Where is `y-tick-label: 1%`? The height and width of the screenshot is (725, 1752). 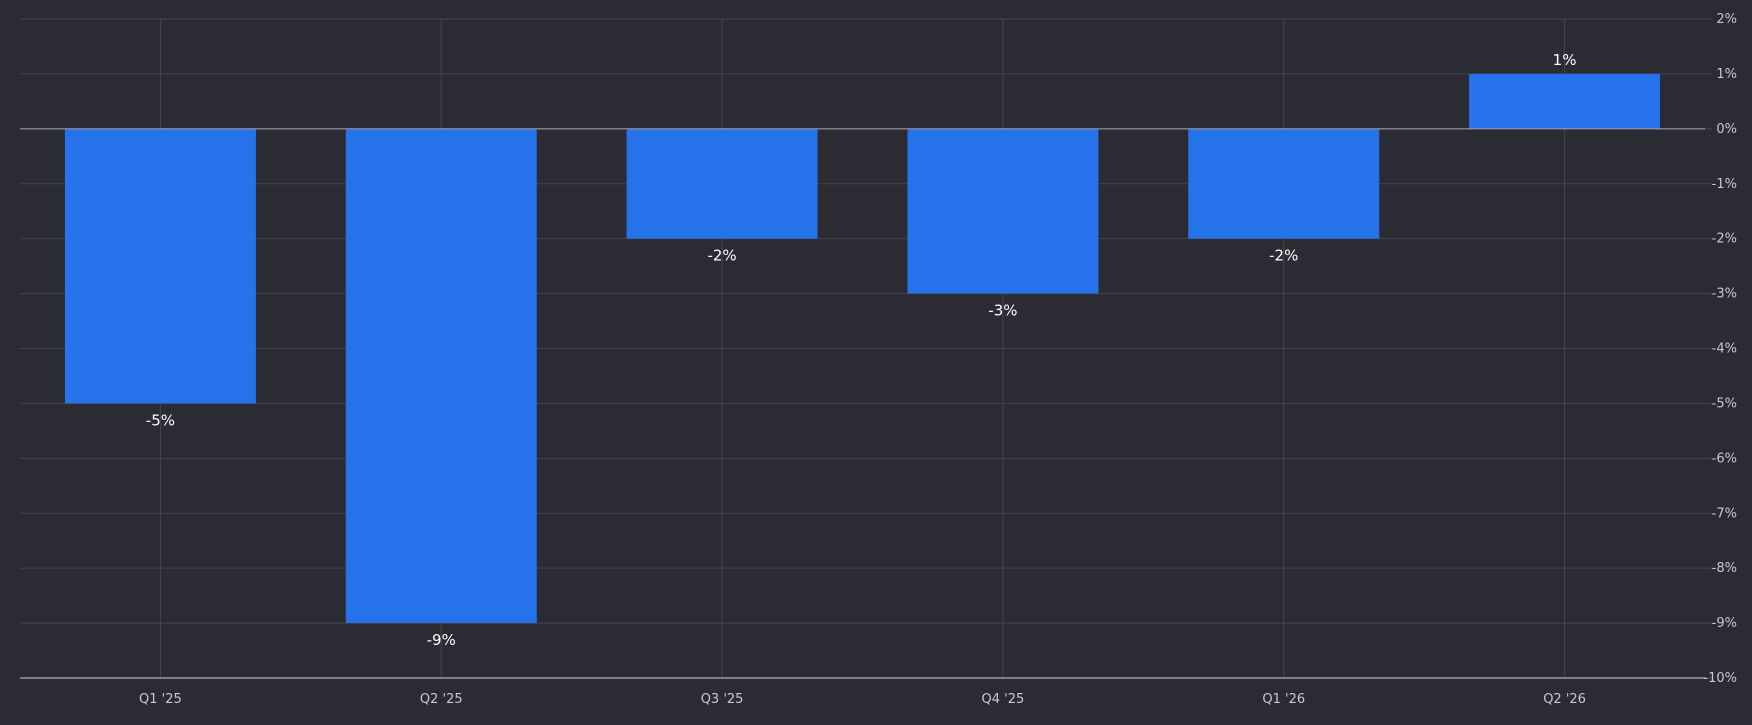
y-tick-label: 1% is located at coordinates (1726, 74).